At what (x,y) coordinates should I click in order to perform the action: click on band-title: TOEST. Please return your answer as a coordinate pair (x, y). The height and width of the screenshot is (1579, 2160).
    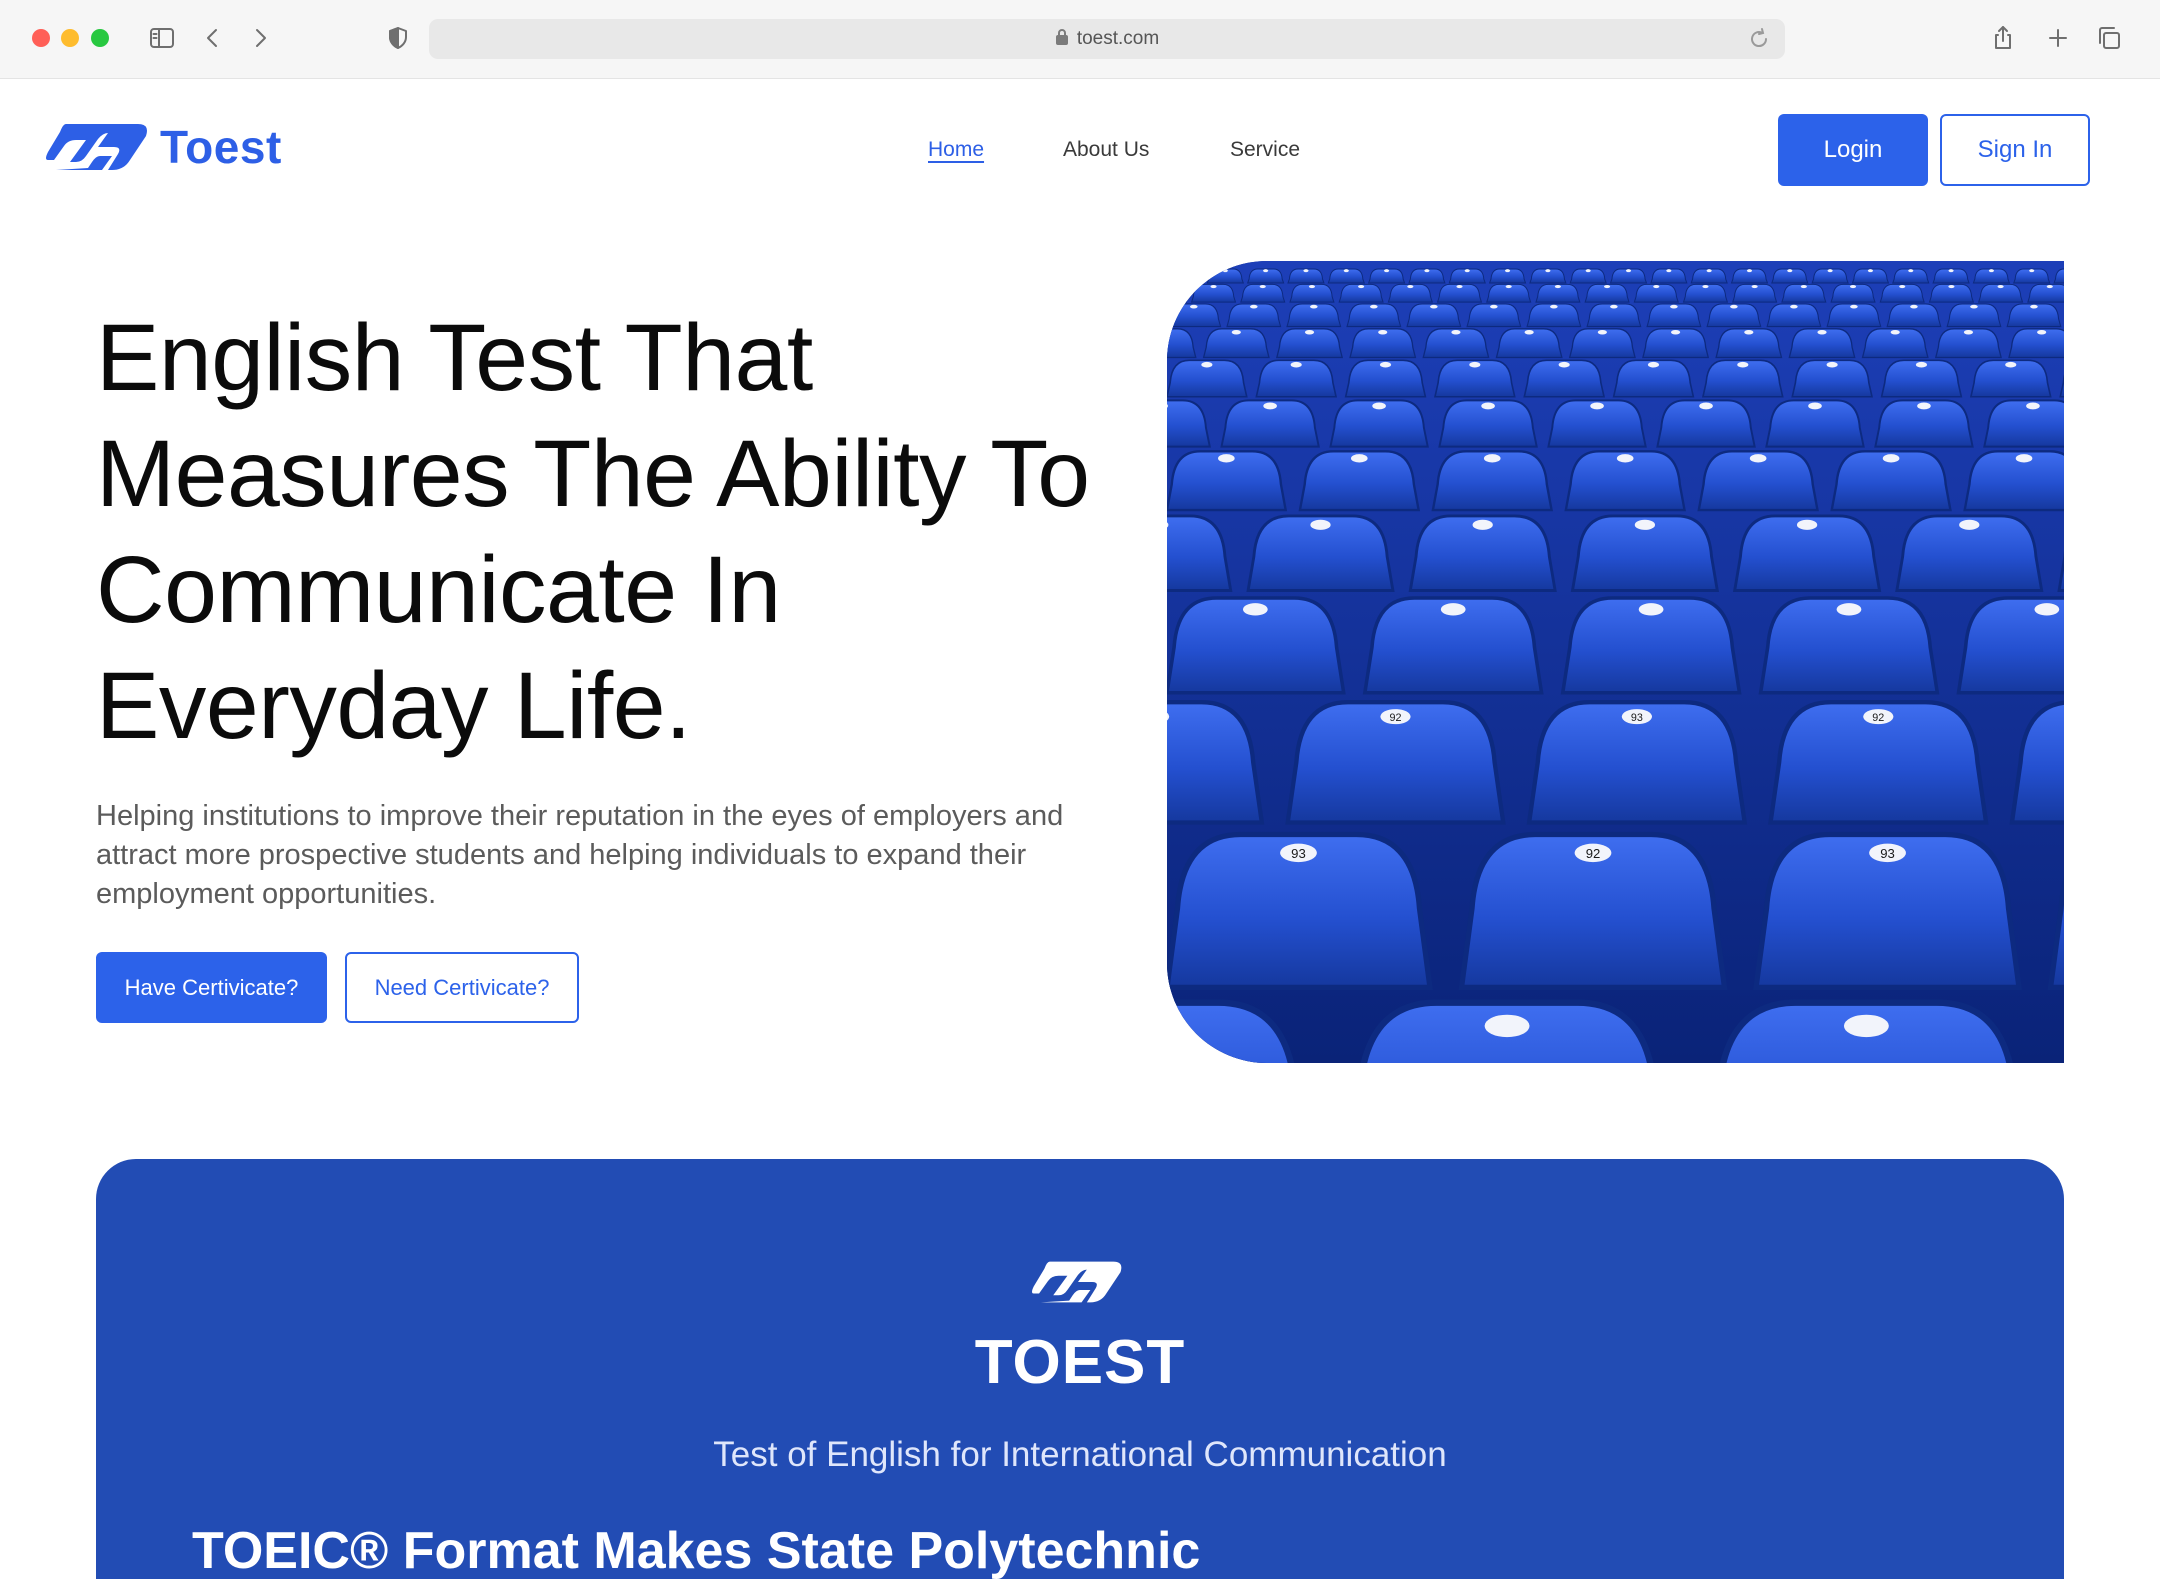
    Looking at the image, I should click on (1080, 1362).